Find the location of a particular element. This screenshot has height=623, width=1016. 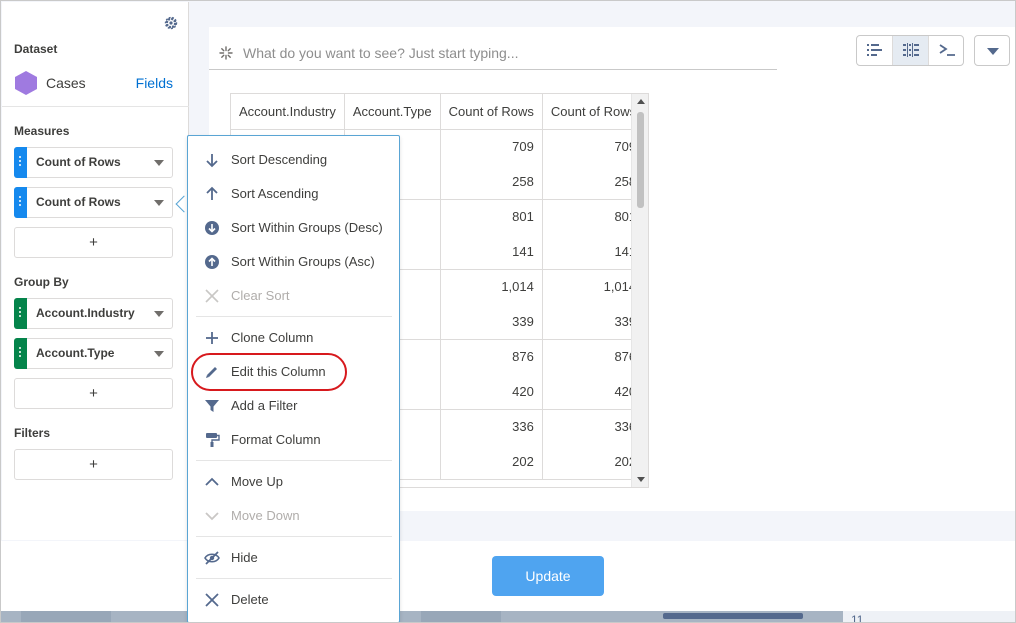

fields-link: Fields is located at coordinates (154, 83).